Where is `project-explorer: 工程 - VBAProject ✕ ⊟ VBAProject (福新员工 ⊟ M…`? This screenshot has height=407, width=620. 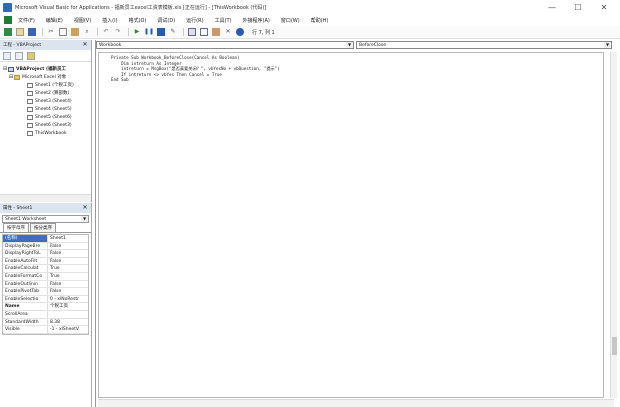
project-explorer: 工程 - VBAProject ✕ ⊟ VBAProject (福新员工 ⊟ M… is located at coordinates (46, 121).